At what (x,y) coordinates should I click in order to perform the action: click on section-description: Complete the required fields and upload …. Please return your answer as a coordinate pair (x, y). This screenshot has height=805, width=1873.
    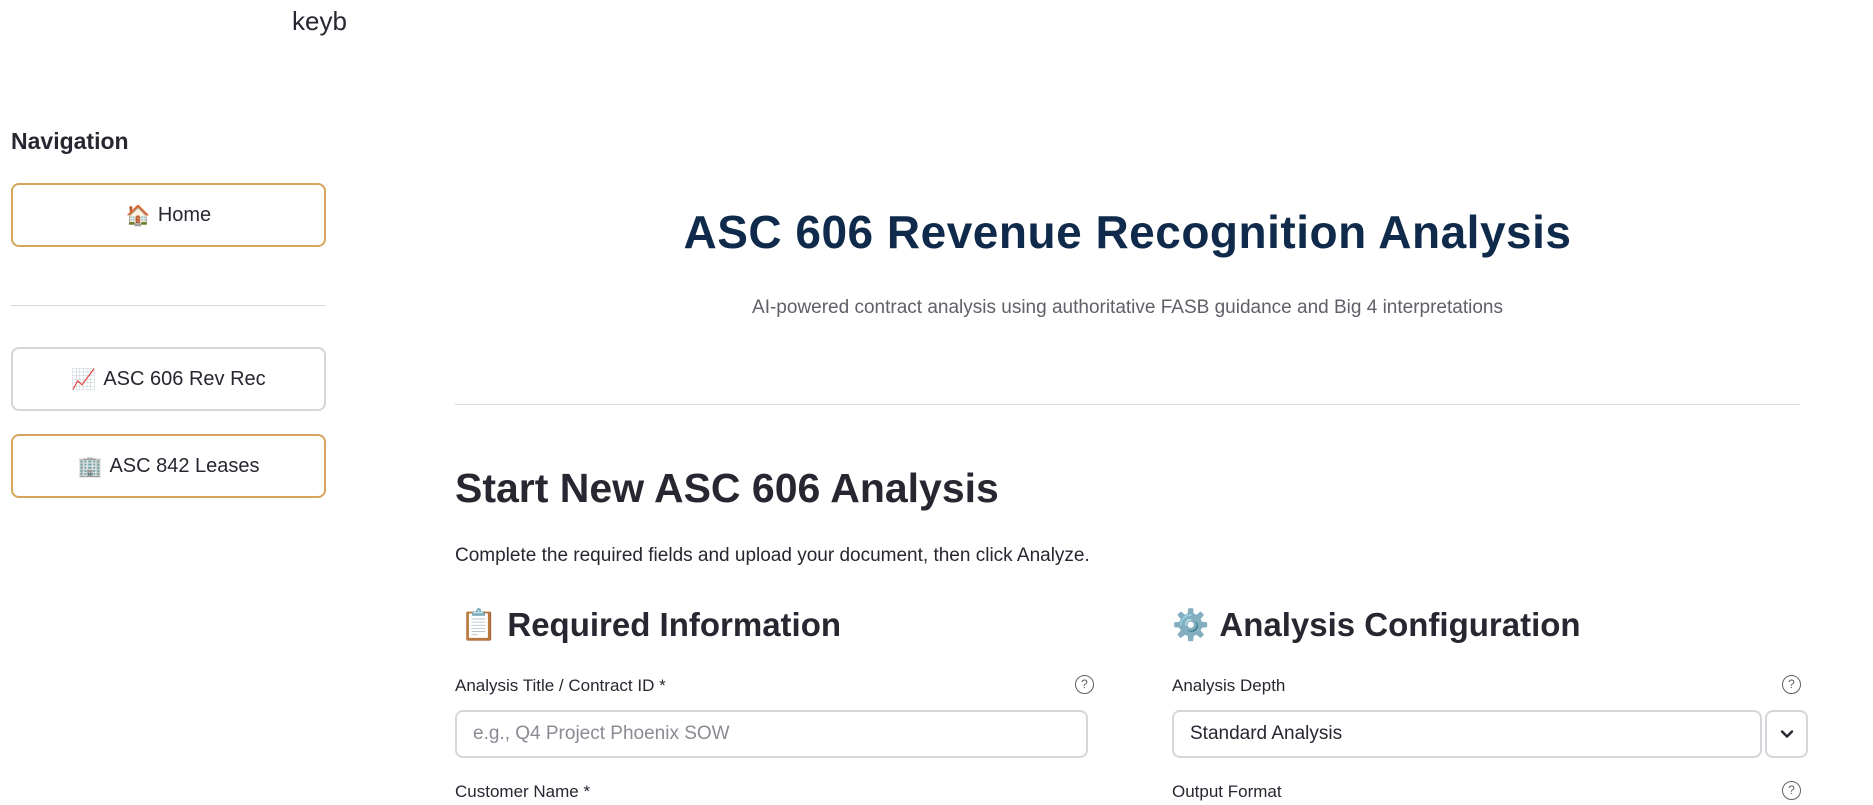
    Looking at the image, I should click on (772, 555).